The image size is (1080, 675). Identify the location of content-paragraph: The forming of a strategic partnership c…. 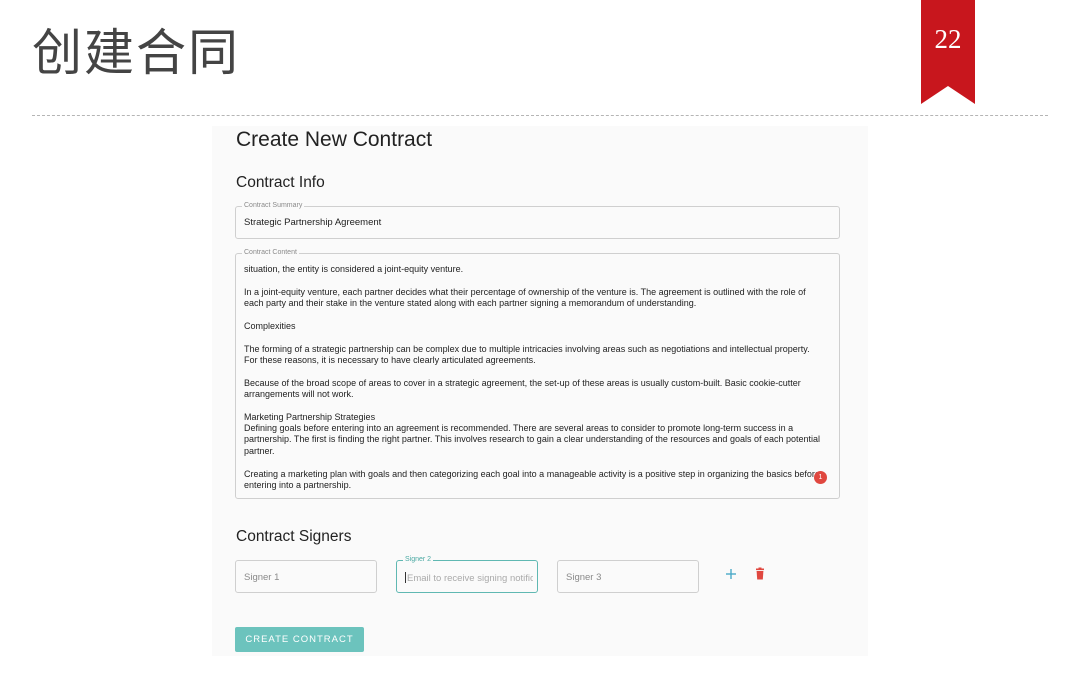
(527, 354).